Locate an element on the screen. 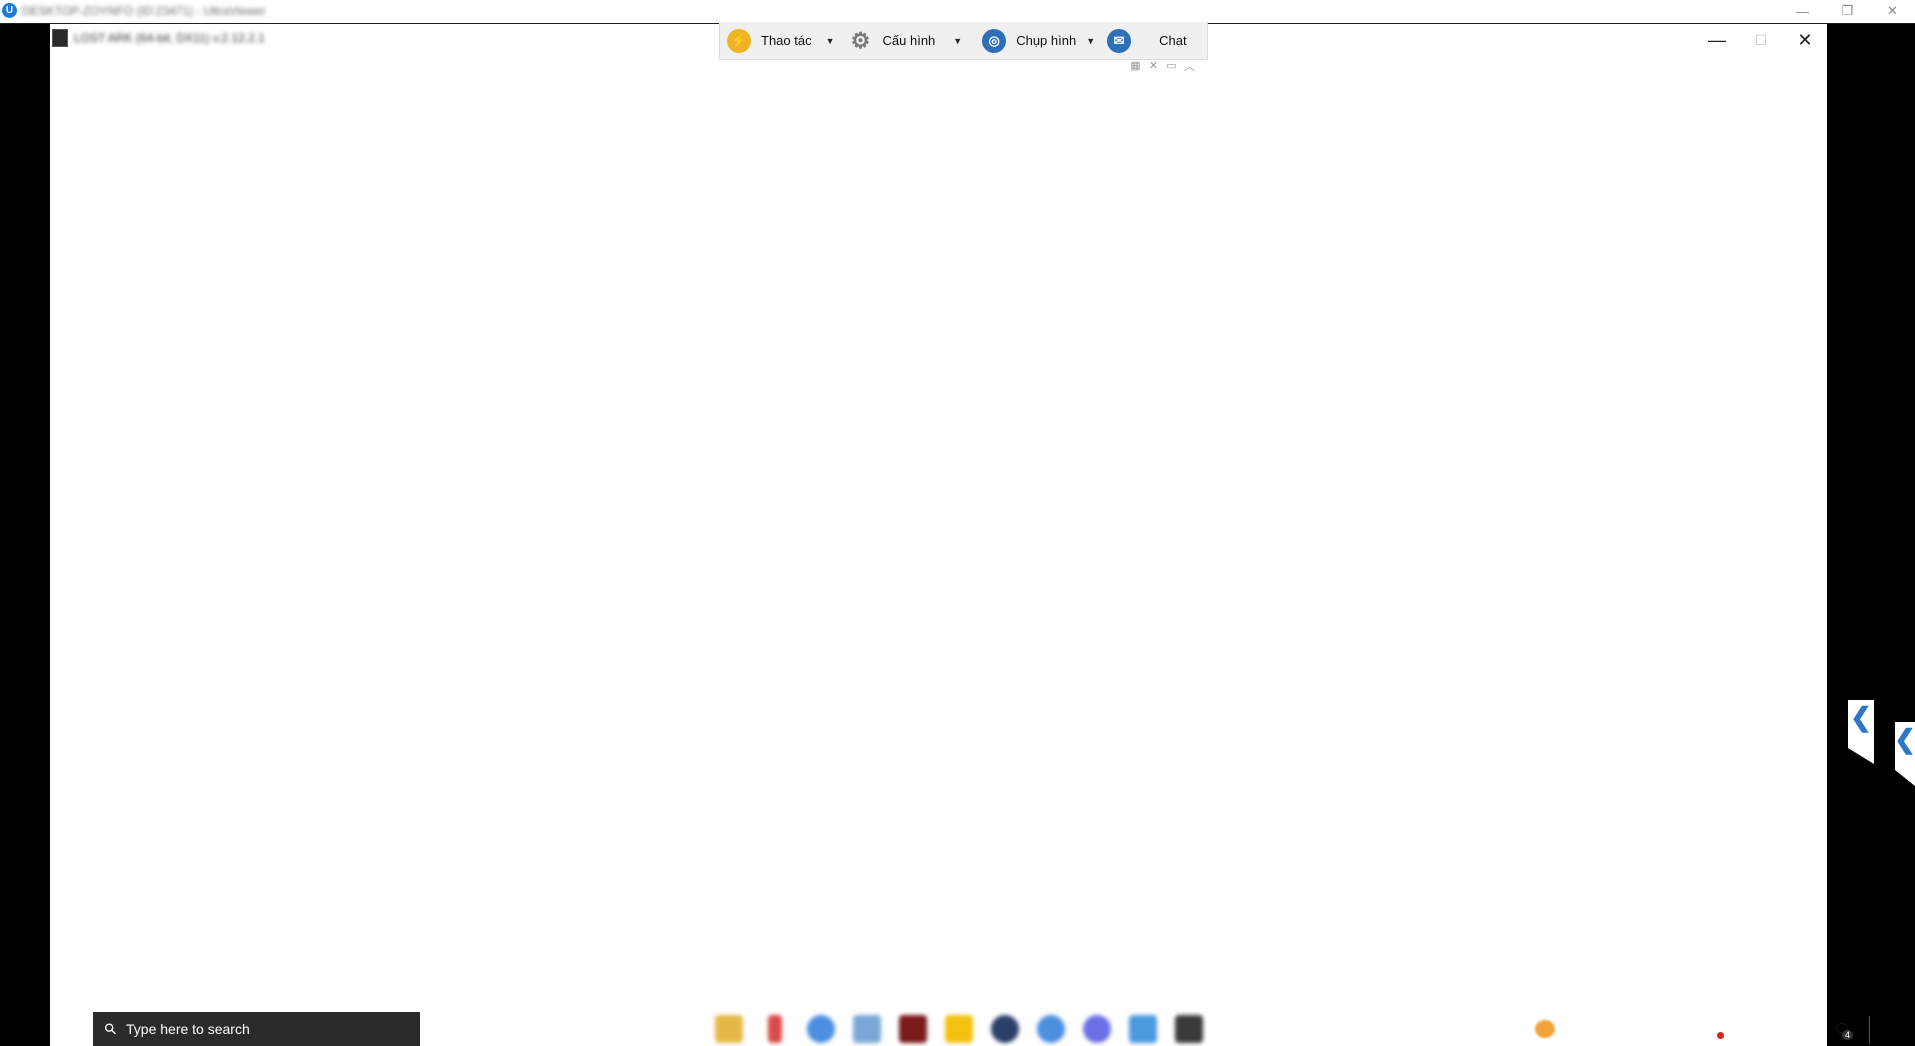 This screenshot has height=1046, width=1915. recording-indicator-icon is located at coordinates (1720, 1035).